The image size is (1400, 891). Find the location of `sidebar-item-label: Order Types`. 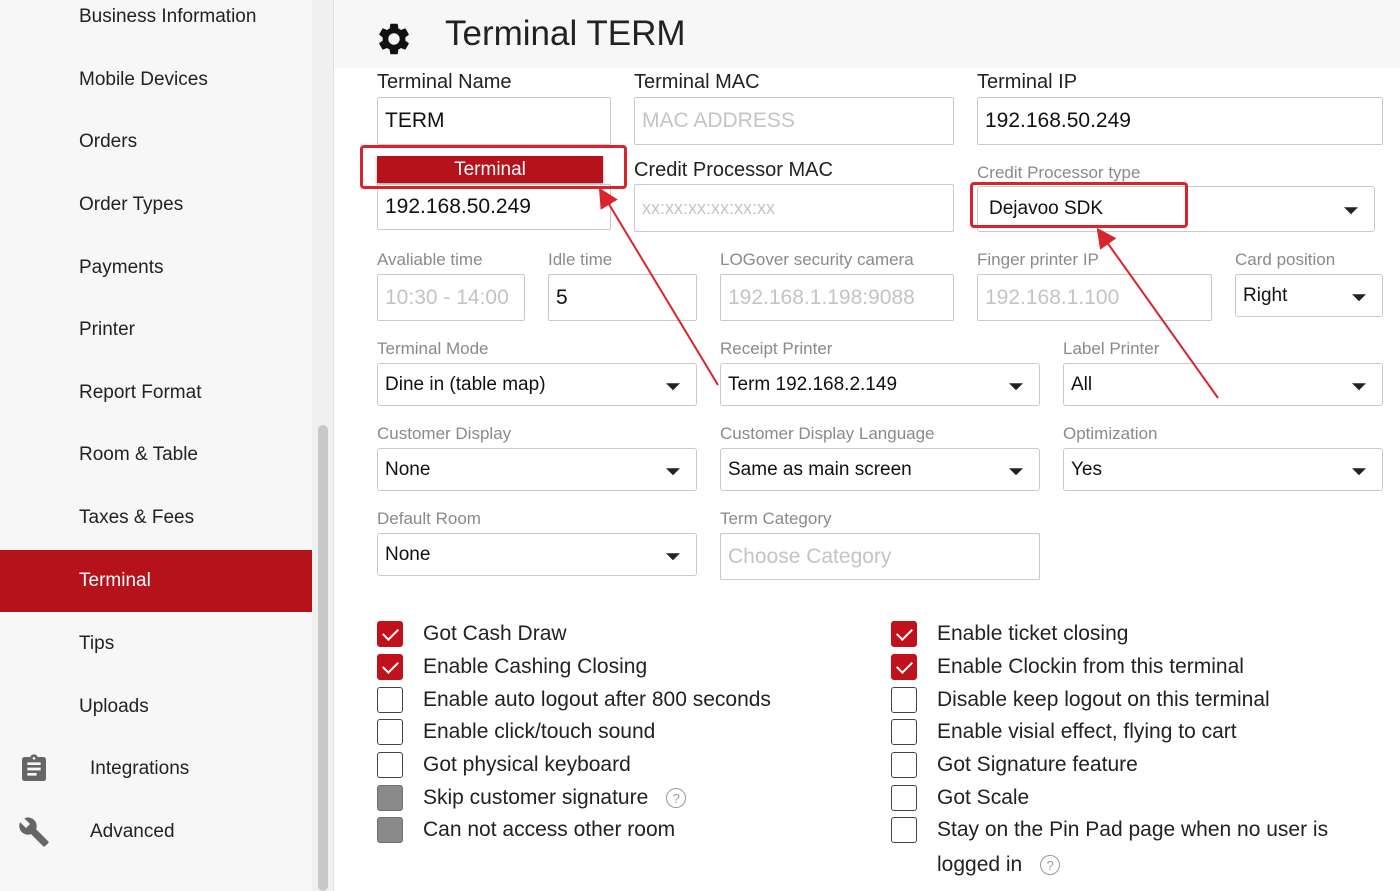

sidebar-item-label: Order Types is located at coordinates (131, 204).